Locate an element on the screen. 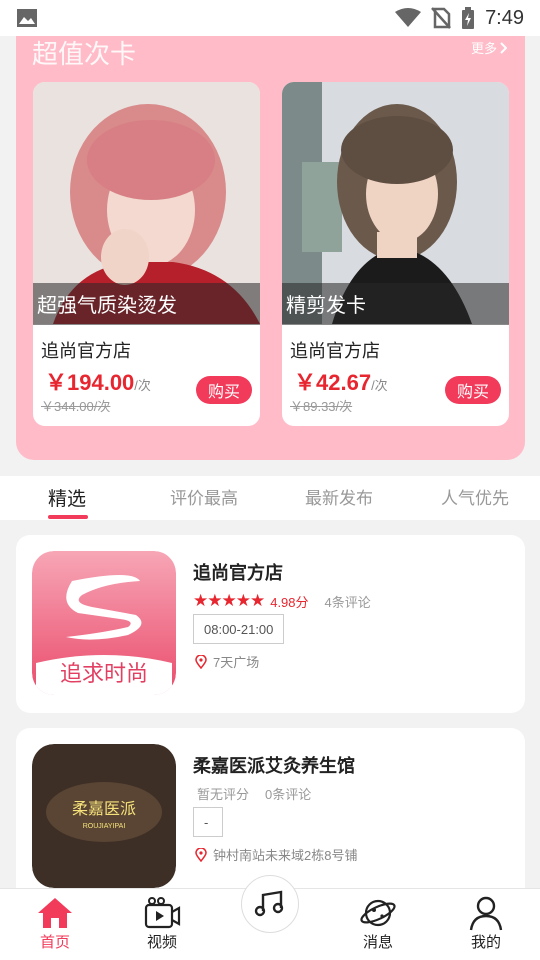  shop-hours: 08:00-21:00 is located at coordinates (239, 629).